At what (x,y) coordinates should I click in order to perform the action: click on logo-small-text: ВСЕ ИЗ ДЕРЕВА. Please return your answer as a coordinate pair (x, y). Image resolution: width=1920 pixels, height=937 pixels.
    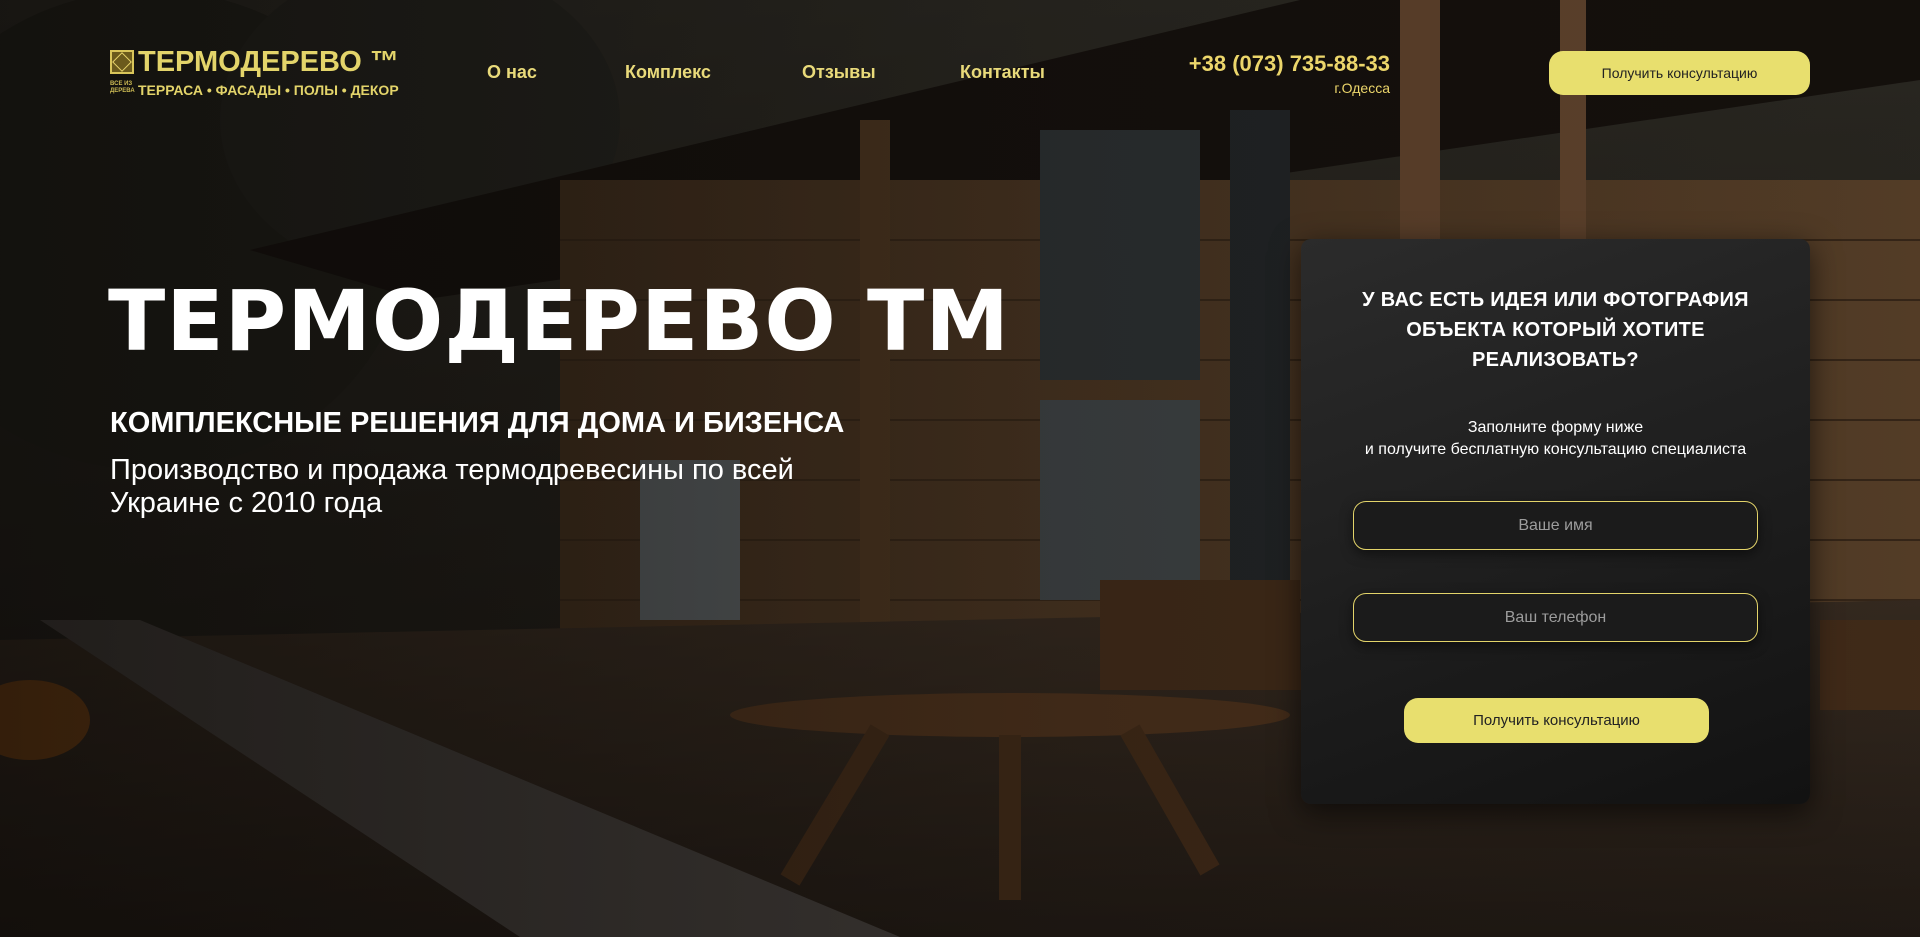
    Looking at the image, I should click on (122, 87).